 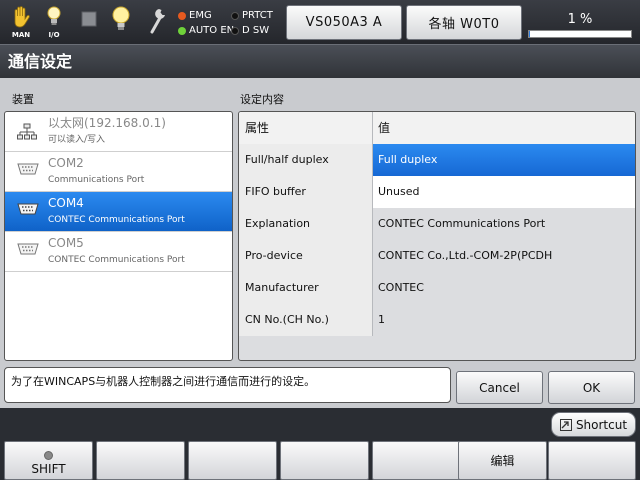 What do you see at coordinates (504, 192) in the screenshot?
I see `fifo-value-cell: Unused` at bounding box center [504, 192].